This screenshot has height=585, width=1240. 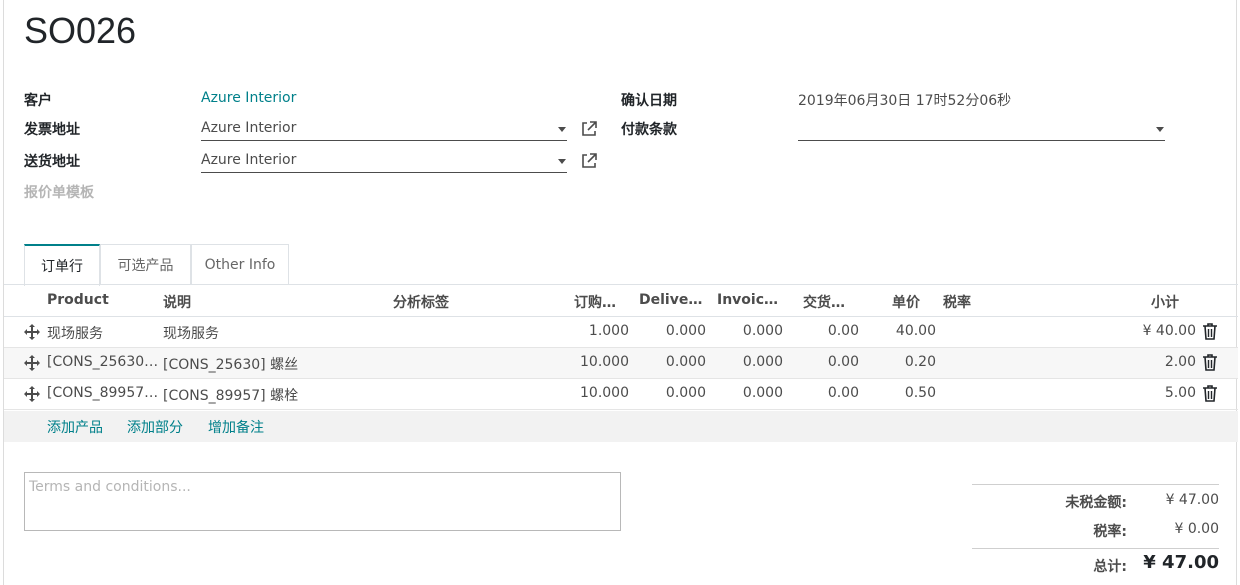 I want to click on total-value: ¥ 47.00, so click(x=1181, y=562).